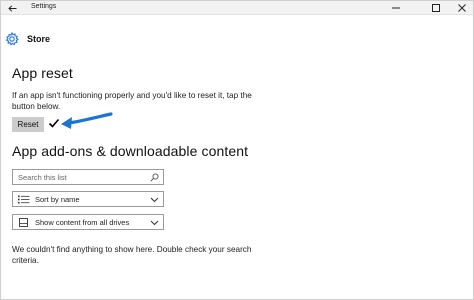 The height and width of the screenshot is (300, 474). What do you see at coordinates (436, 8) in the screenshot?
I see `maximize-icon` at bounding box center [436, 8].